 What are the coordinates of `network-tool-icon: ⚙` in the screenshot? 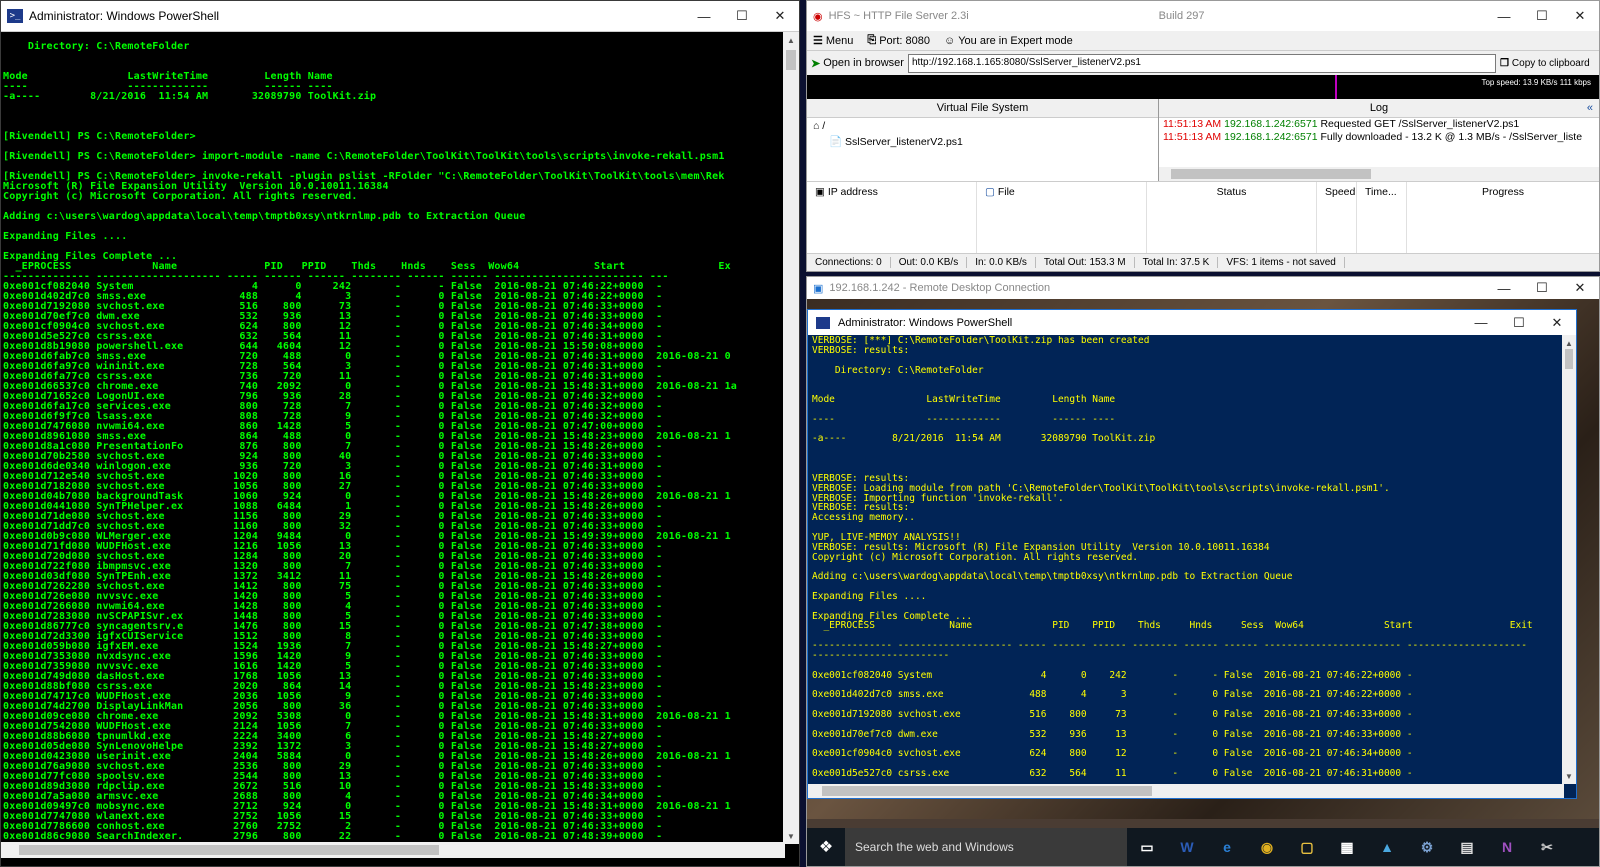 It's located at (1427, 847).